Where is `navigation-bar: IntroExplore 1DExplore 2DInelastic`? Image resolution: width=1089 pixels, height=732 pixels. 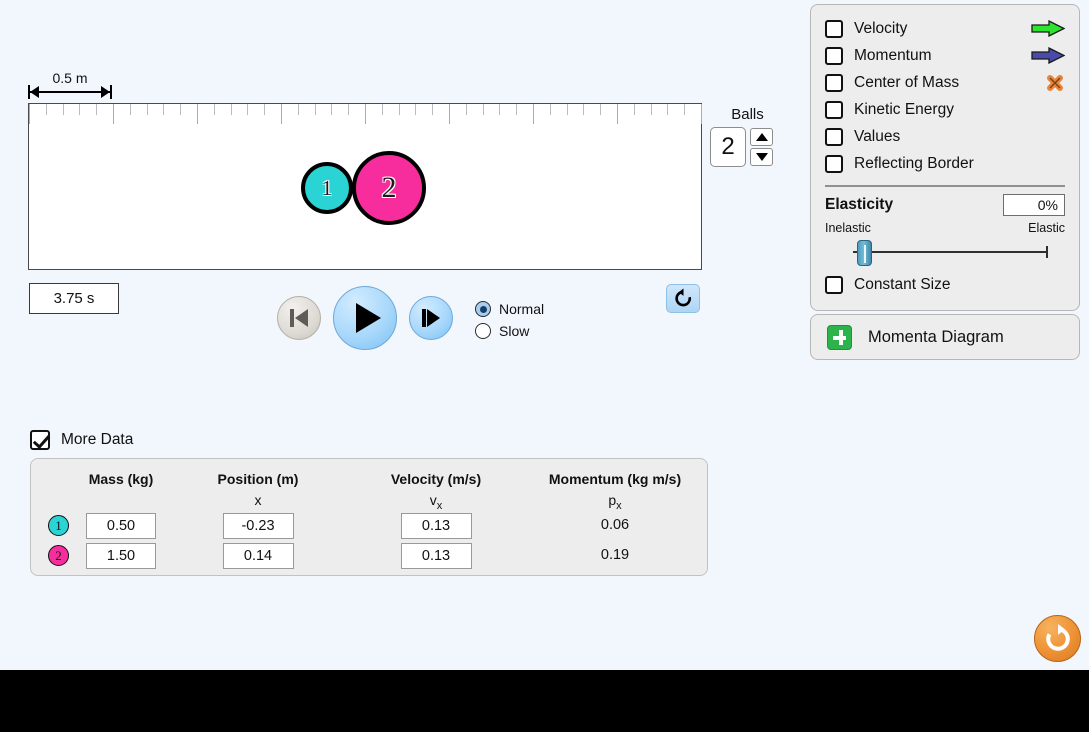
navigation-bar: IntroExplore 1DExplore 2DInelastic is located at coordinates (544, 701).